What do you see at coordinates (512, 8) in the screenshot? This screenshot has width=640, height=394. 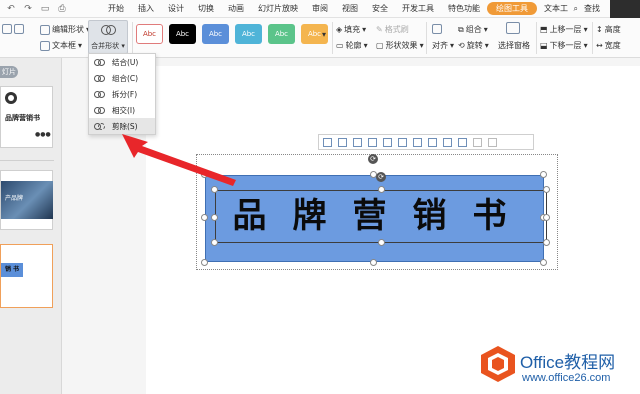 I see `tab-drawing-tools: 绘图工具` at bounding box center [512, 8].